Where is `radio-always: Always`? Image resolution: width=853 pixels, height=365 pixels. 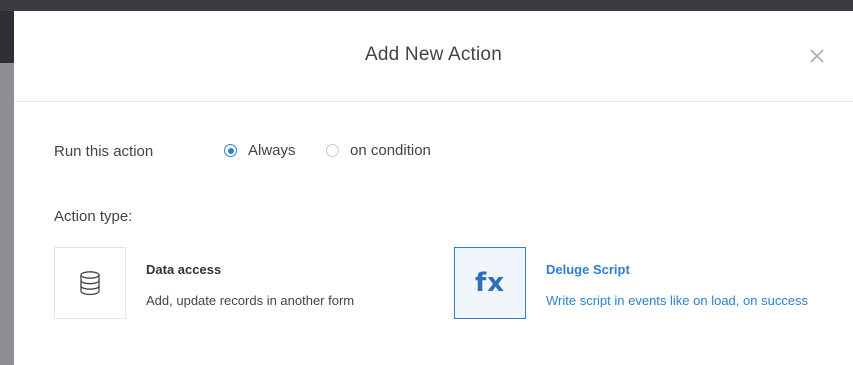
radio-always: Always is located at coordinates (260, 150).